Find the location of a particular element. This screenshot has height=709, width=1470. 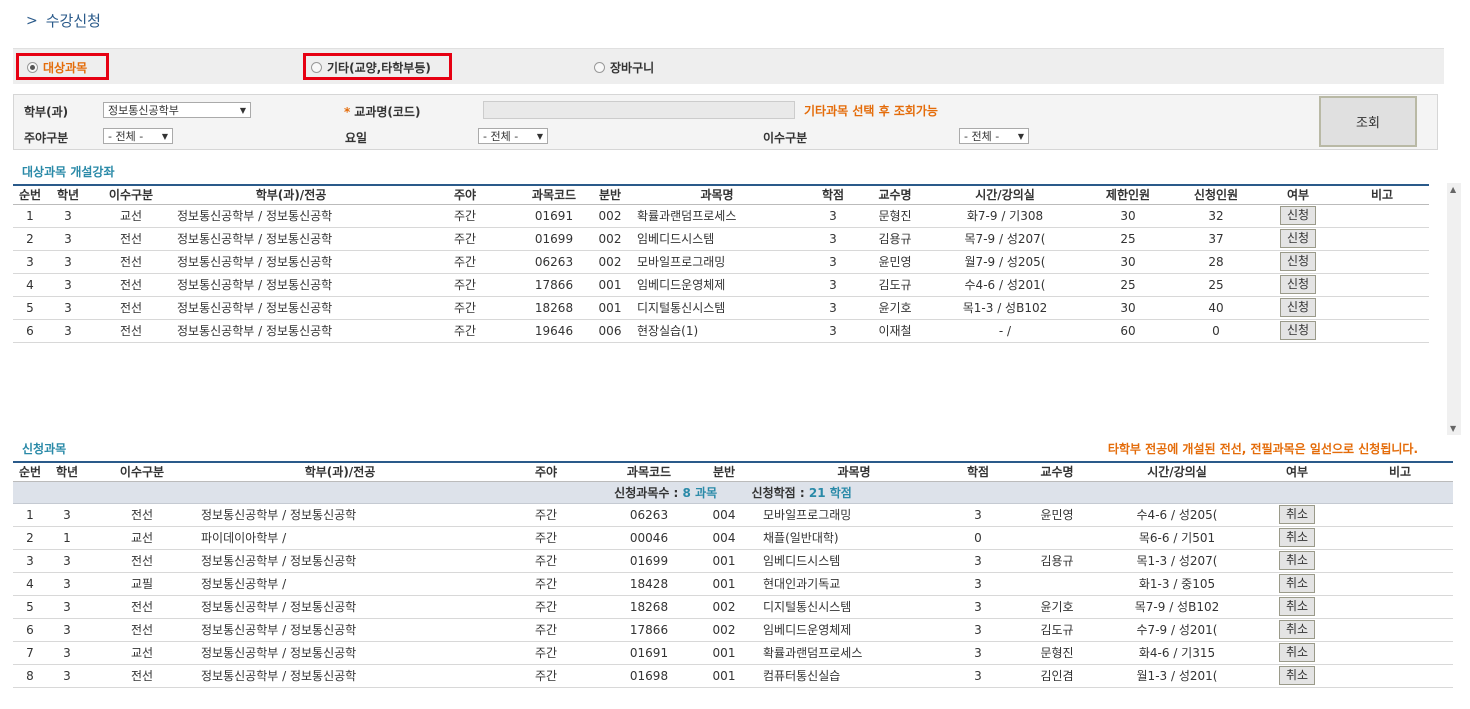

table-cell: 임베디드운영체제 is located at coordinates (854, 630).